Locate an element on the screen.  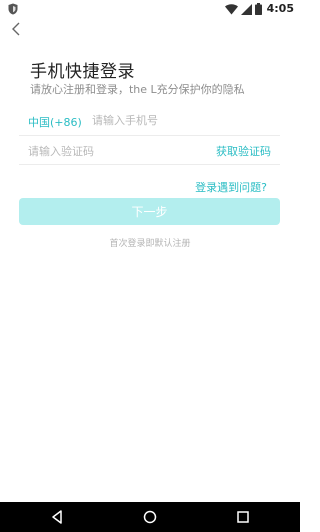
back-triangle-icon is located at coordinates (57, 517).